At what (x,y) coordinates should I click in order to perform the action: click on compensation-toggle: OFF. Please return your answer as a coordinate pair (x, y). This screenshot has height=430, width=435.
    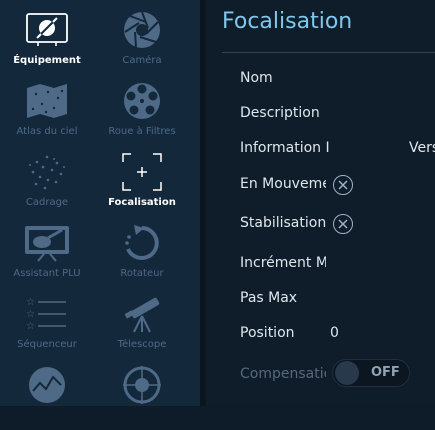
    Looking at the image, I should click on (371, 373).